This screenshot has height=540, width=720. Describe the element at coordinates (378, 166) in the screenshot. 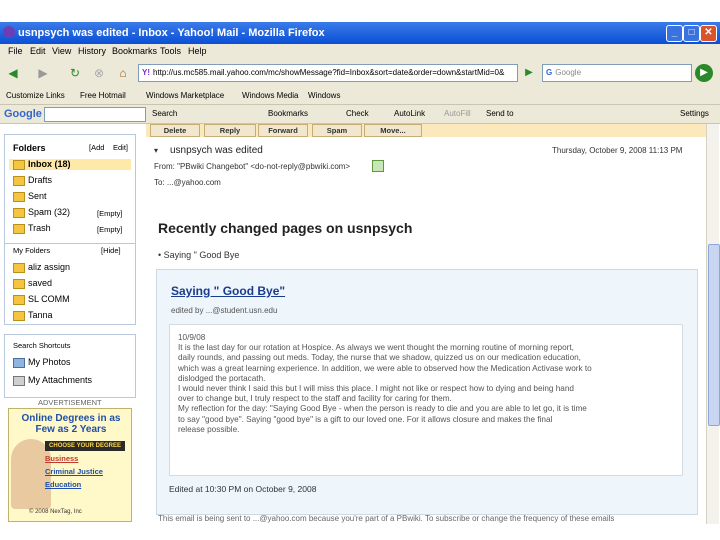

I see `add-contact-icon` at that location.